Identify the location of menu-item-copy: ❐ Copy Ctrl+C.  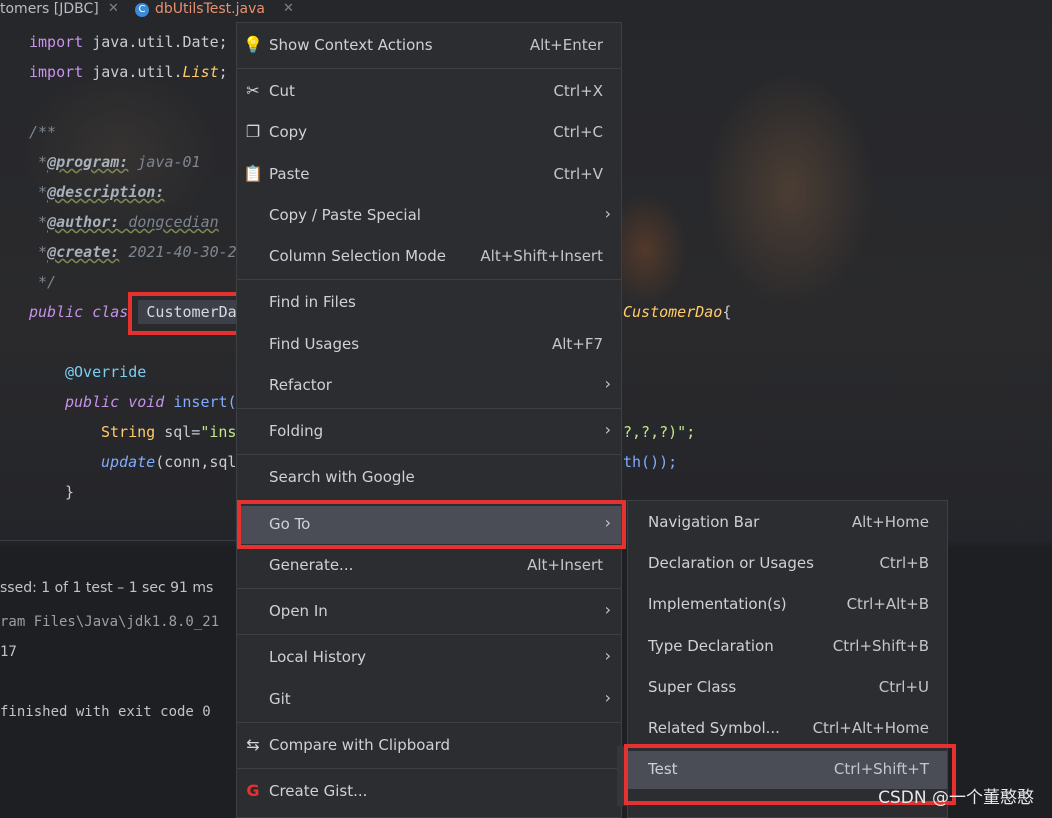
(429, 133).